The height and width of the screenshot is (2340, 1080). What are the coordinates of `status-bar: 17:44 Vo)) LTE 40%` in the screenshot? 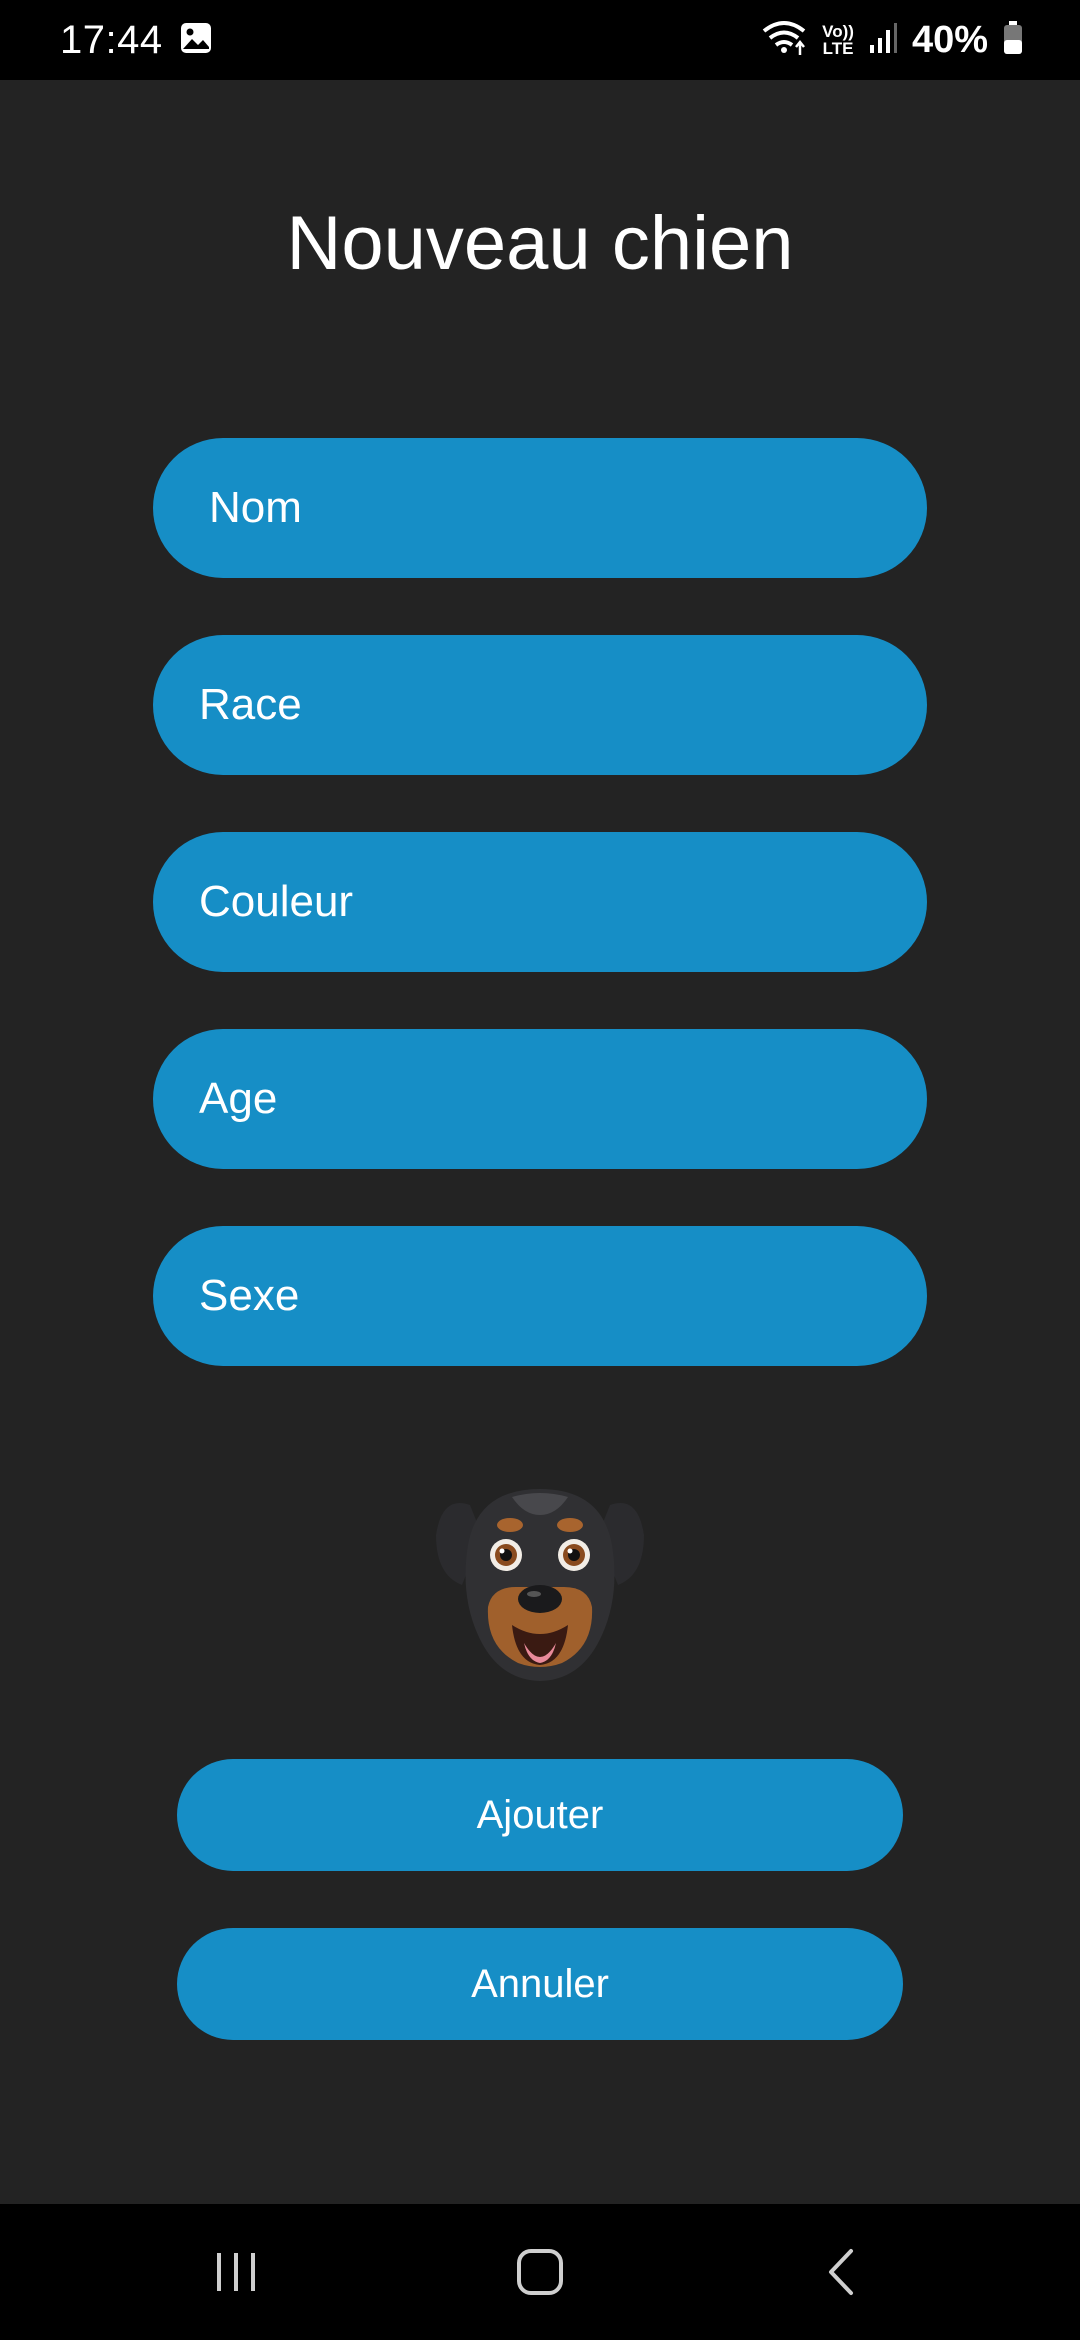 It's located at (540, 40).